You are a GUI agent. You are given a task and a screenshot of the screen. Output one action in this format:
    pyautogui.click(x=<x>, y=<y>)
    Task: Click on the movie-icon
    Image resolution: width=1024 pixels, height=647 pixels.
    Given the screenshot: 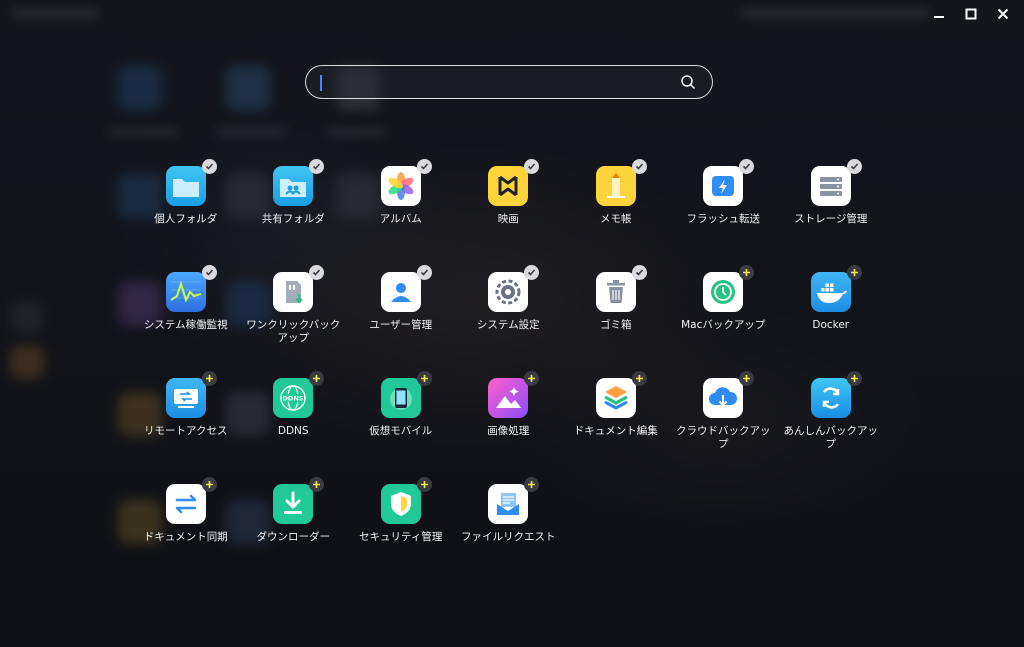 What is the action you would take?
    pyautogui.click(x=508, y=186)
    